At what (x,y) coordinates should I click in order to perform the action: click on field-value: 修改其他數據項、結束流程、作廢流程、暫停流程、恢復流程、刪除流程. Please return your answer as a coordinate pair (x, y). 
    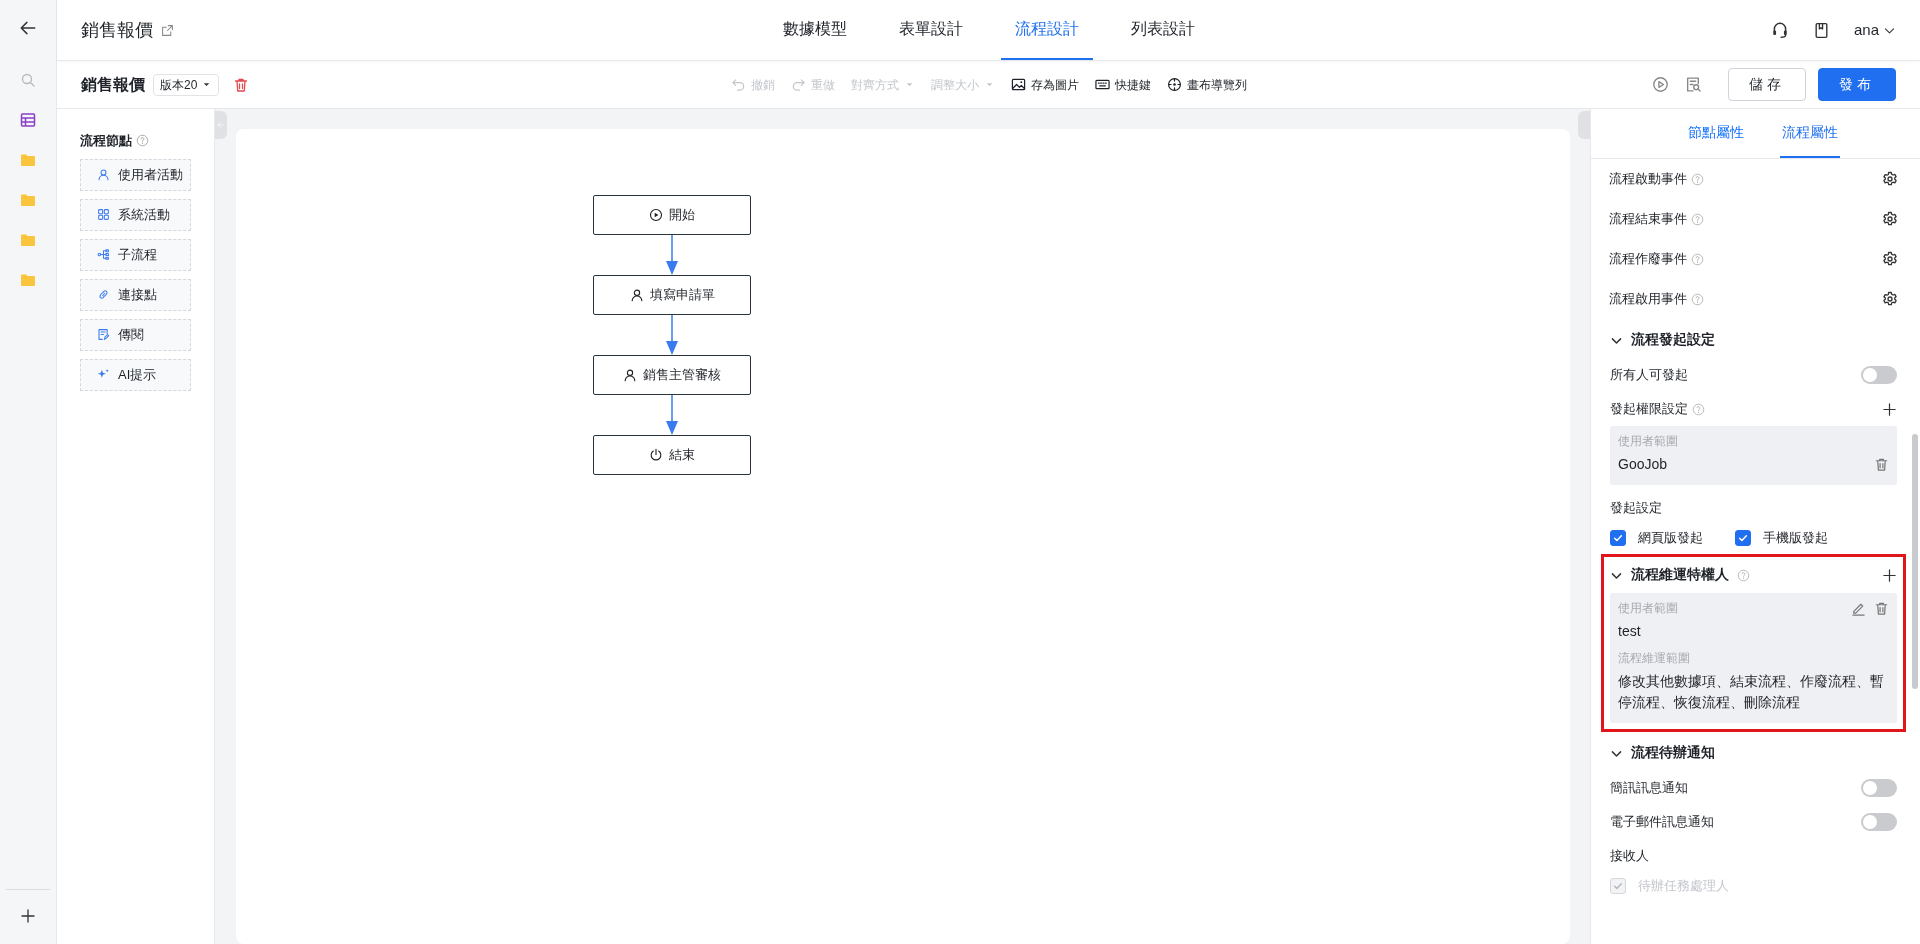
    Looking at the image, I should click on (1751, 692).